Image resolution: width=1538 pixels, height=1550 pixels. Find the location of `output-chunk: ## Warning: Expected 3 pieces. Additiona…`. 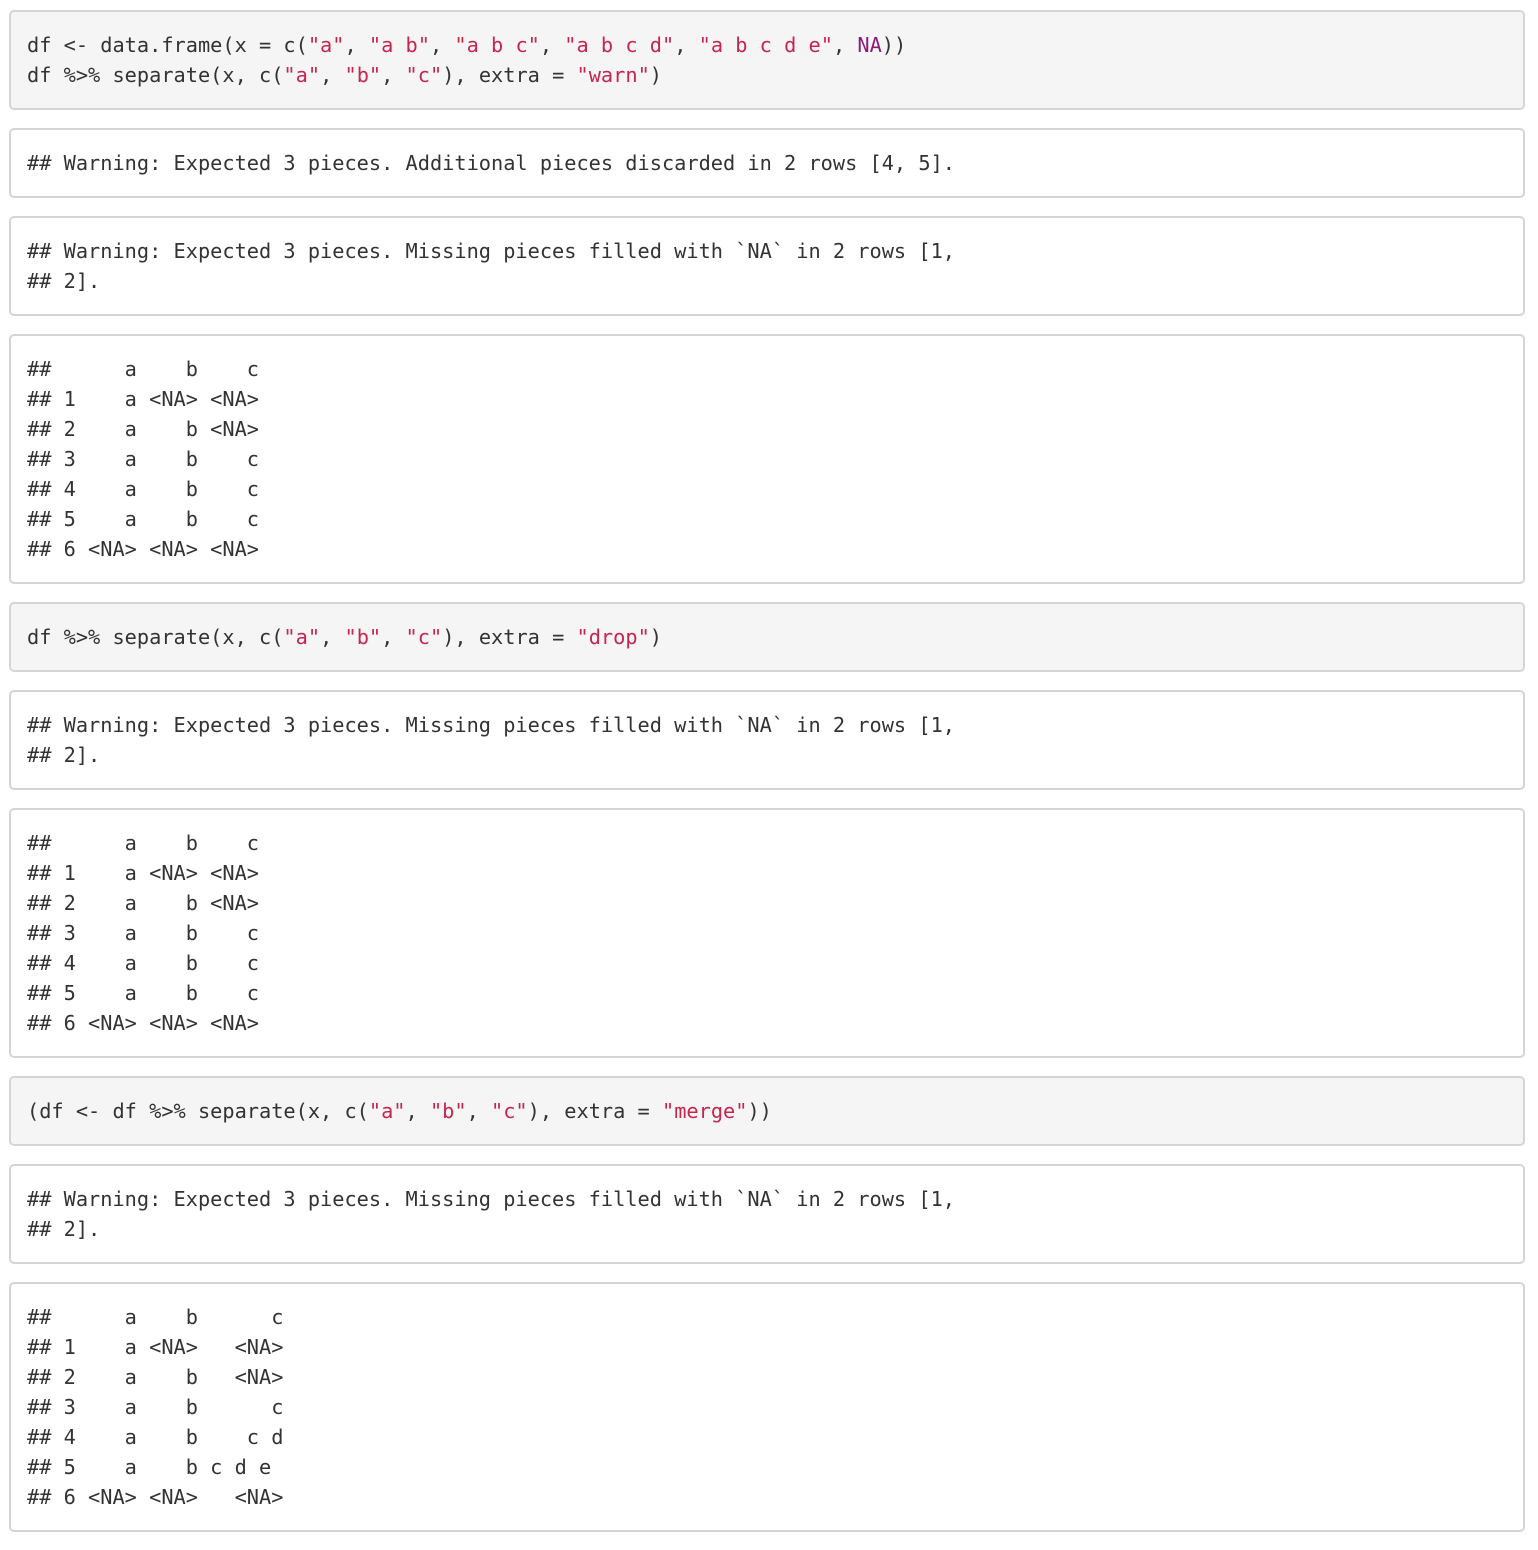

output-chunk: ## Warning: Expected 3 pieces. Additiona… is located at coordinates (767, 163).